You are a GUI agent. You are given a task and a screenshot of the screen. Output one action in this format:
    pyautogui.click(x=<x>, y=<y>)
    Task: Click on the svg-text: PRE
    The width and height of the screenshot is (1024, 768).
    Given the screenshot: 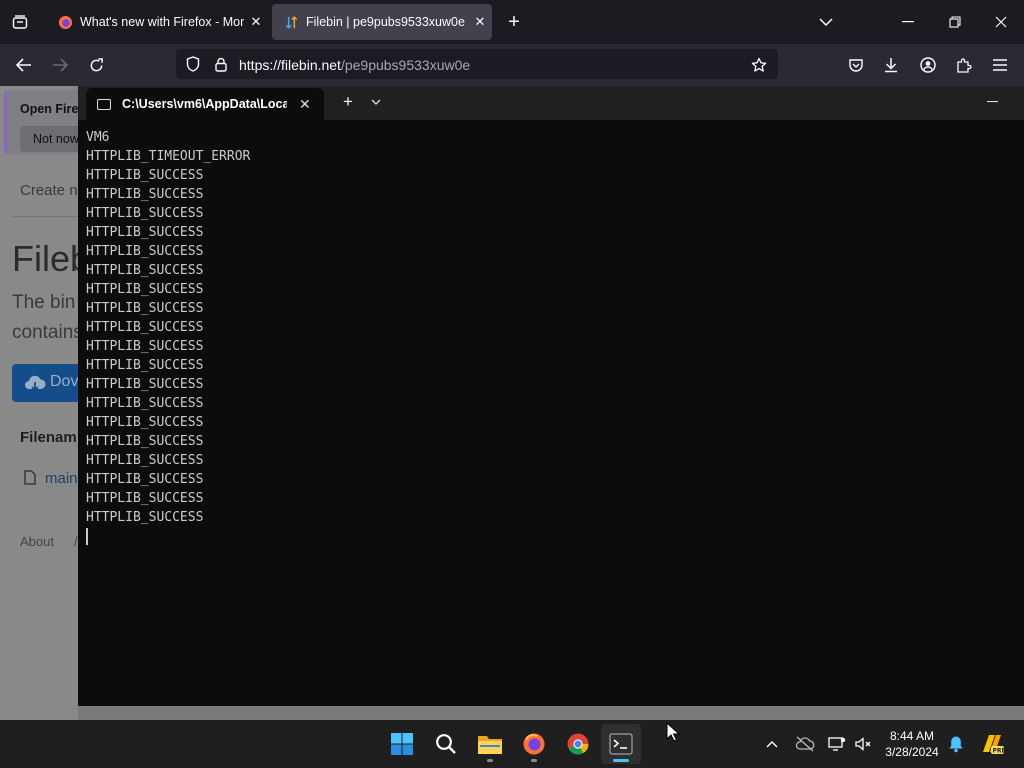 What is the action you would take?
    pyautogui.click(x=999, y=751)
    